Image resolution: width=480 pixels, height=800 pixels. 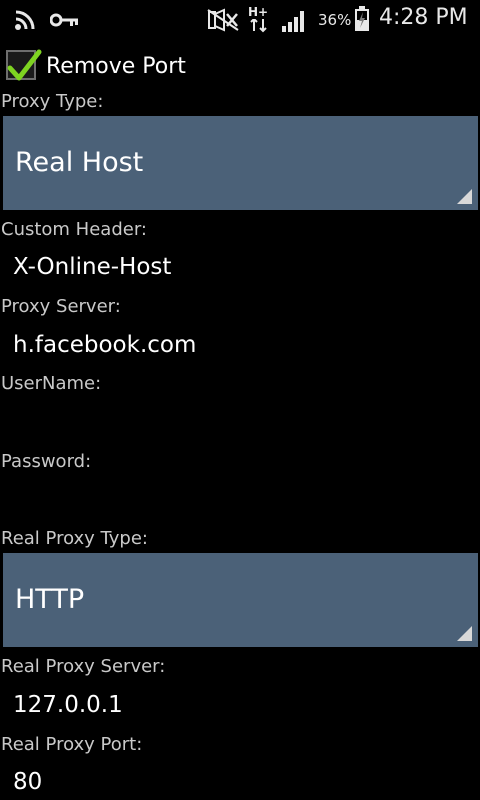 What do you see at coordinates (74, 229) in the screenshot?
I see `custom-header-label: Custom Header:` at bounding box center [74, 229].